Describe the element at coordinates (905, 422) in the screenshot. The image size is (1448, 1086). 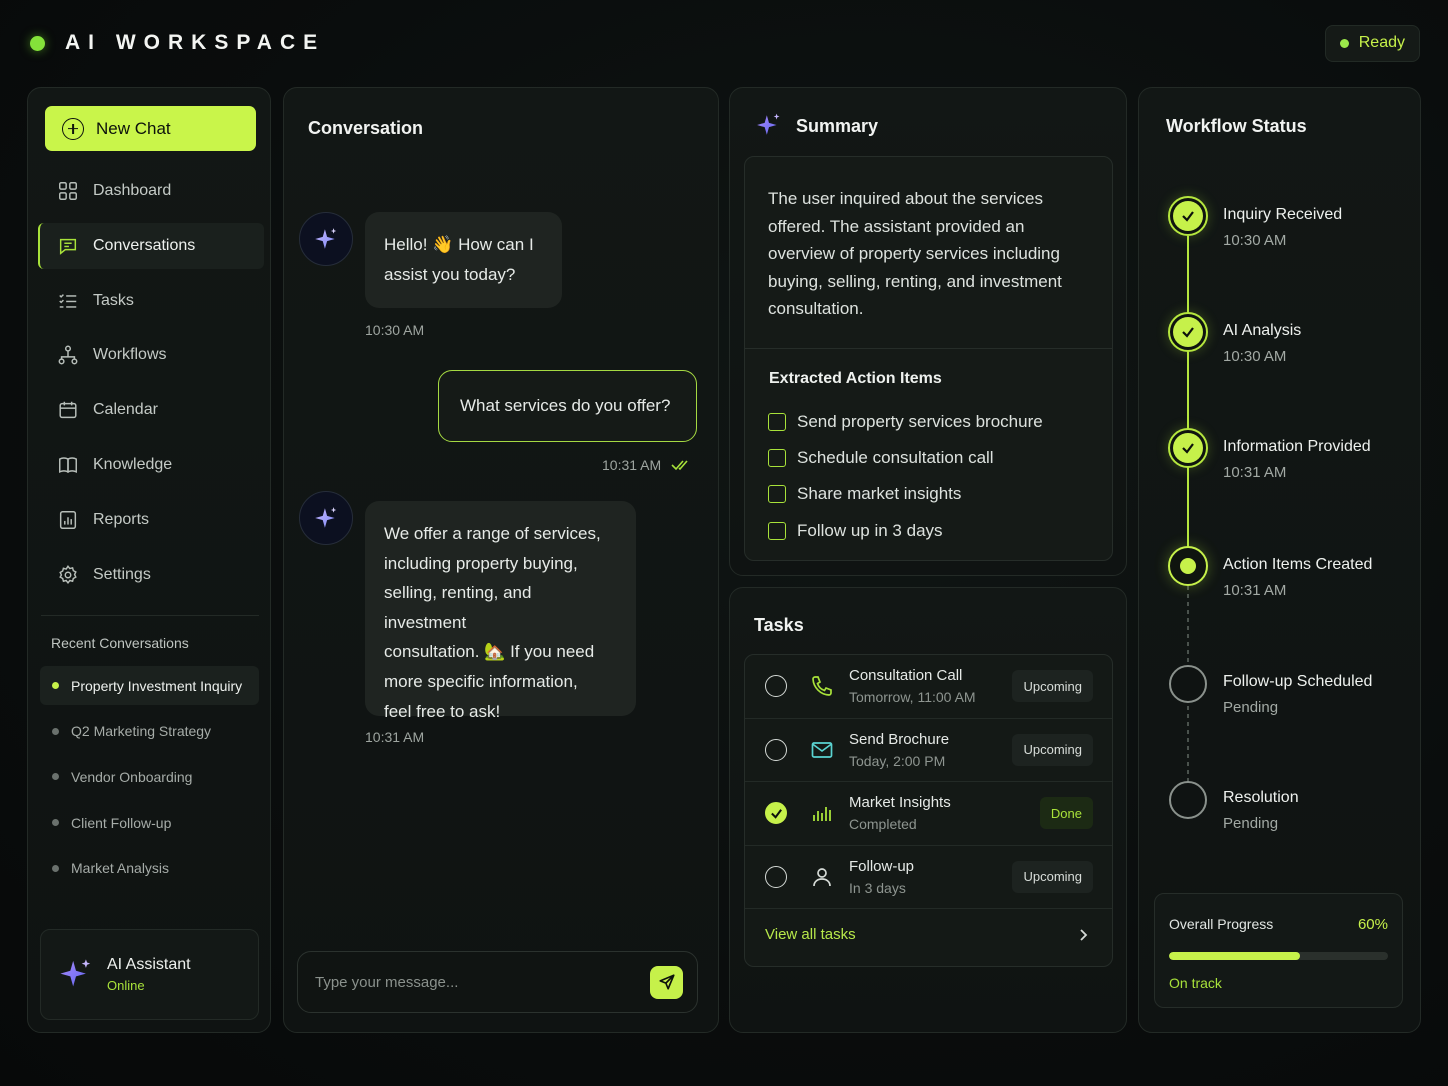
I see `action-item: Send property services brochure` at that location.